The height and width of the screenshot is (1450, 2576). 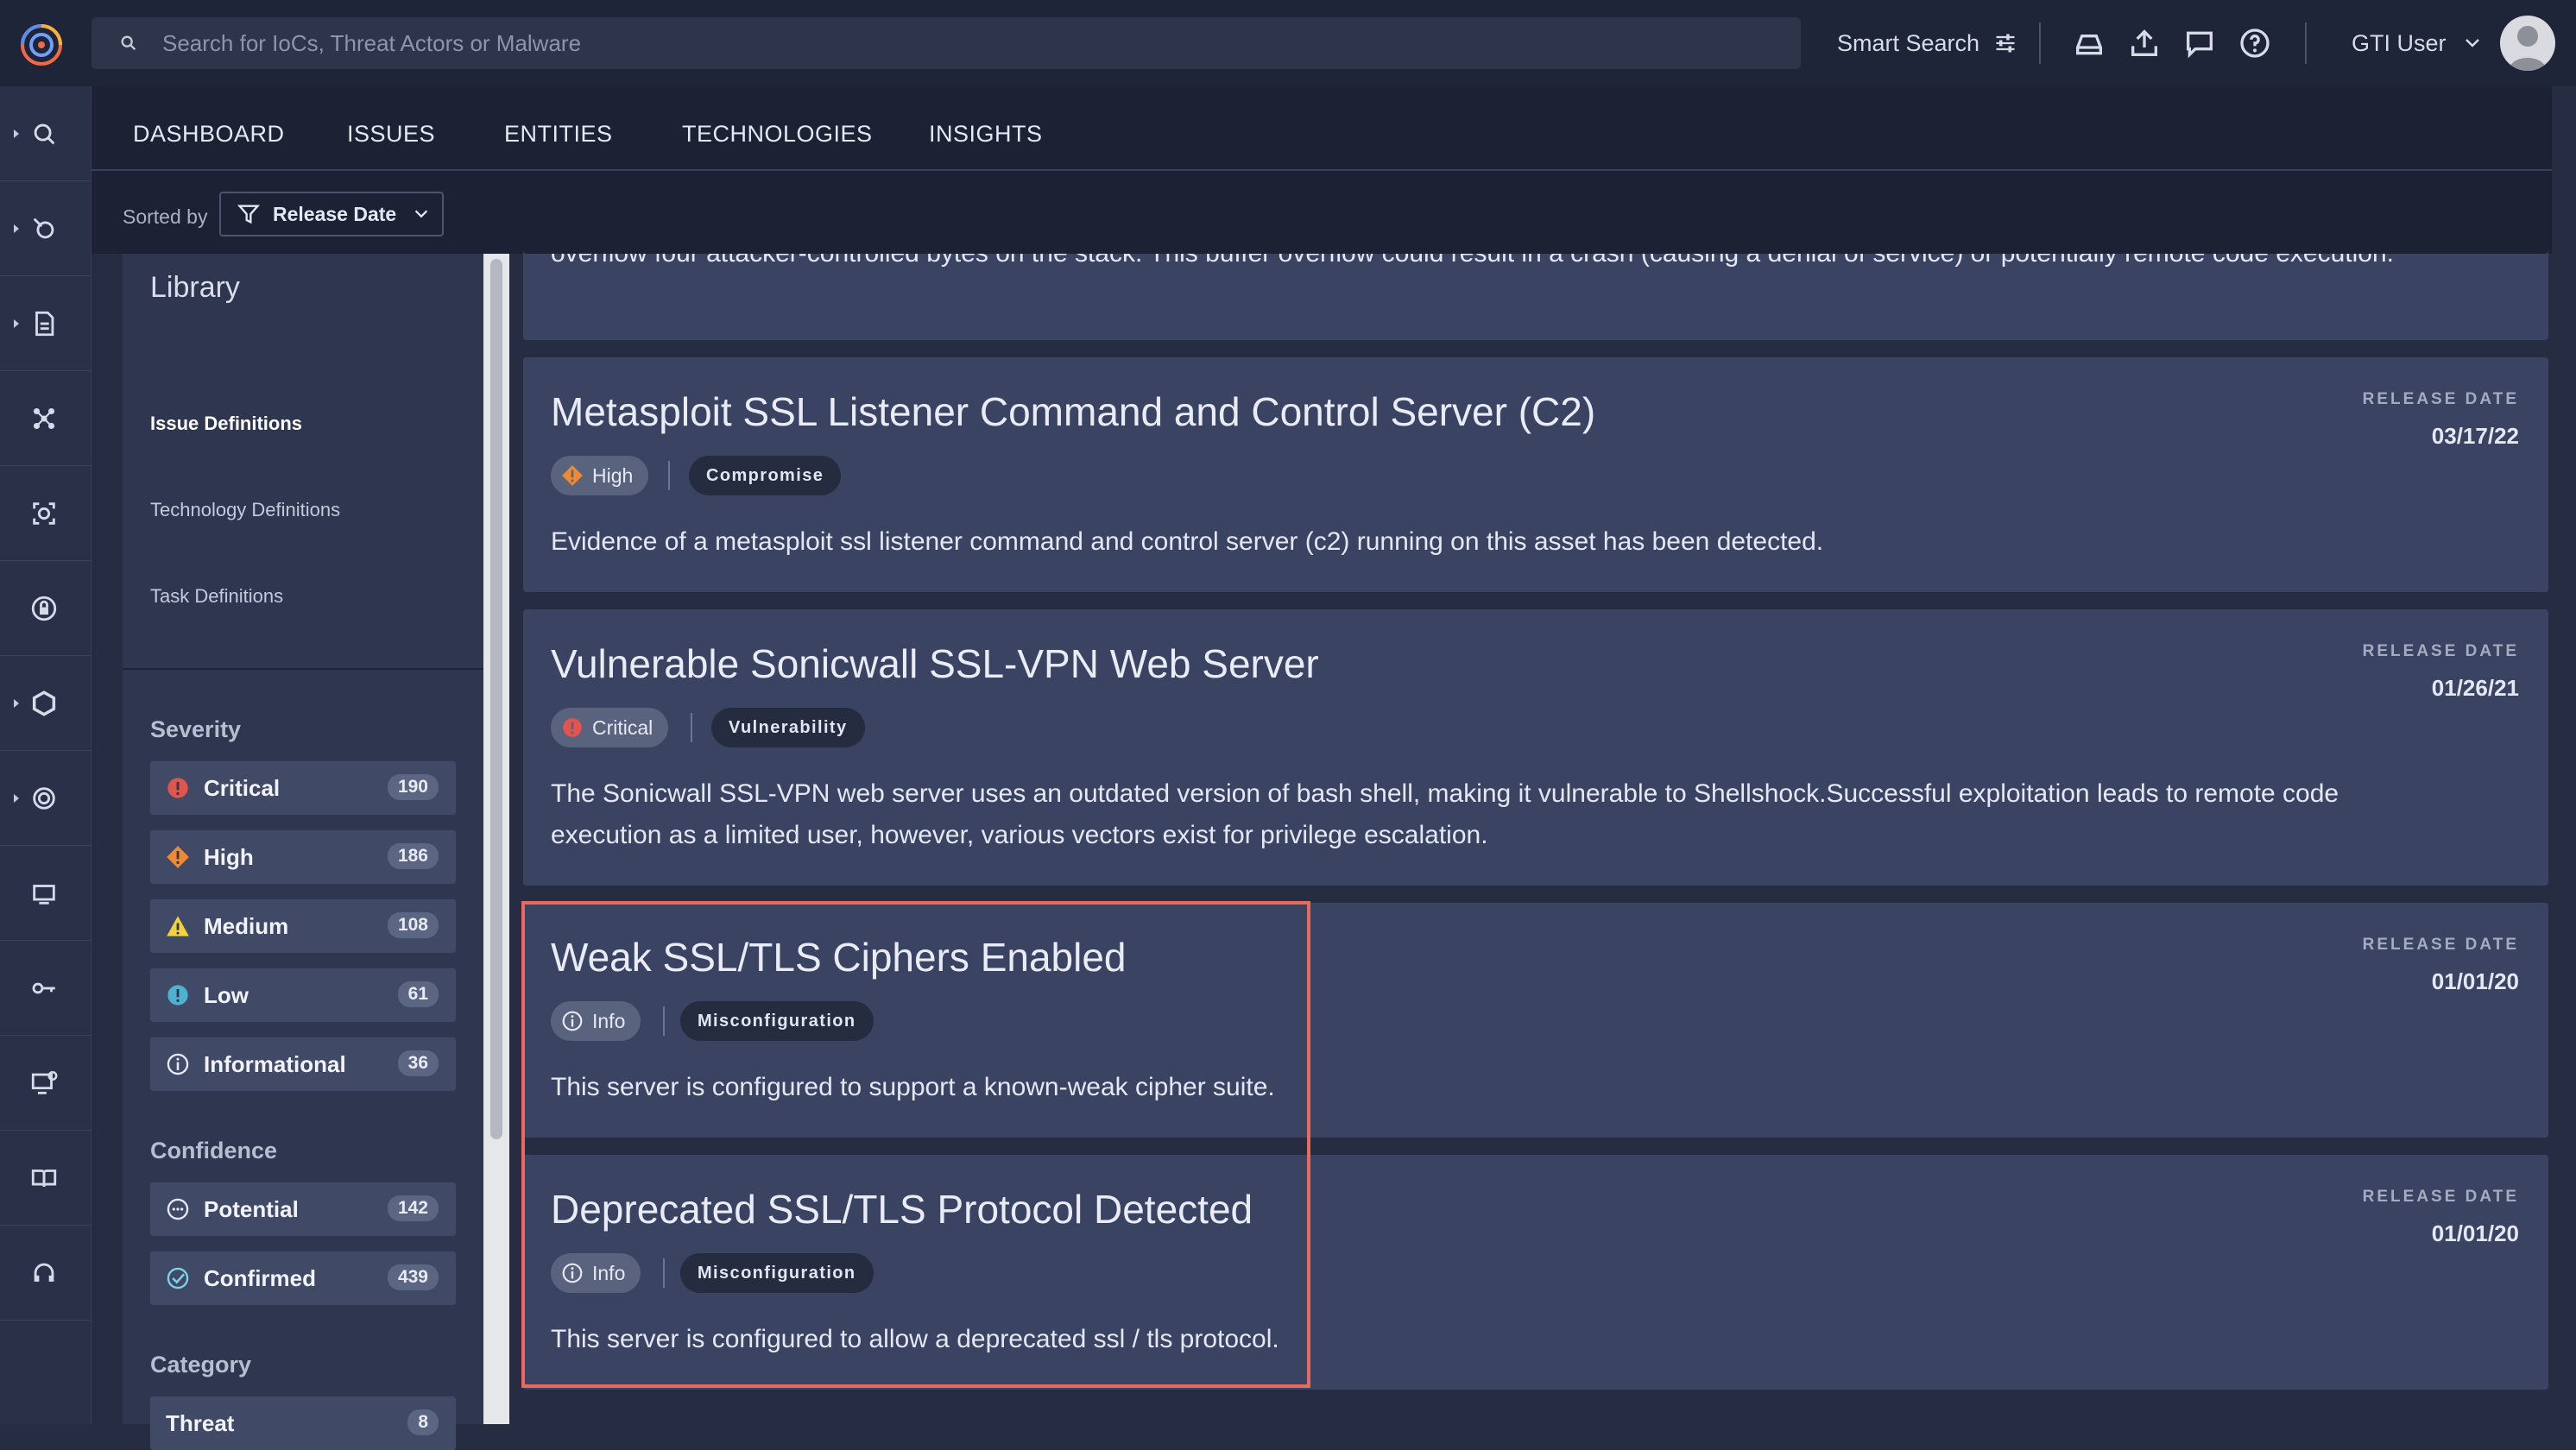 What do you see at coordinates (413, 925) in the screenshot?
I see `severity-count: 108` at bounding box center [413, 925].